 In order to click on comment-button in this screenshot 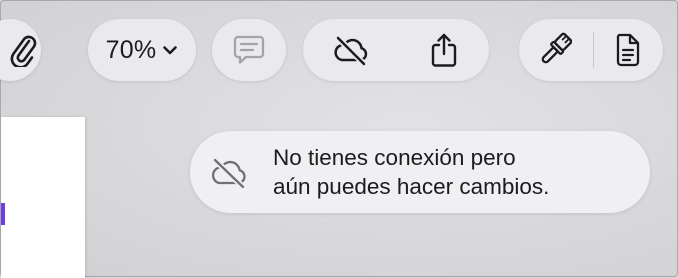, I will do `click(249, 50)`.